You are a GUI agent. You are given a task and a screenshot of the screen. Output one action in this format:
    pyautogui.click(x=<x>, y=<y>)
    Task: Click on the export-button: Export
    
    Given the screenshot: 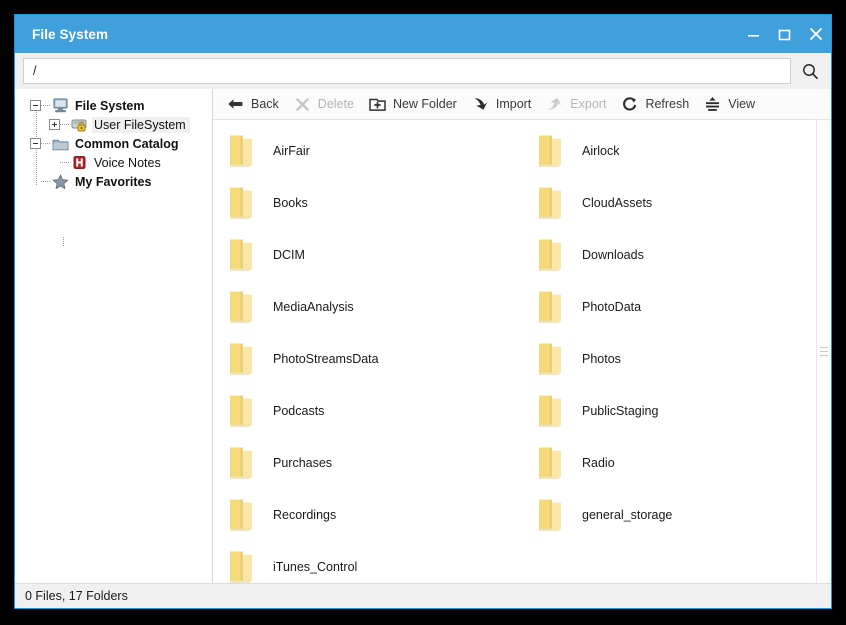 What is the action you would take?
    pyautogui.click(x=577, y=104)
    